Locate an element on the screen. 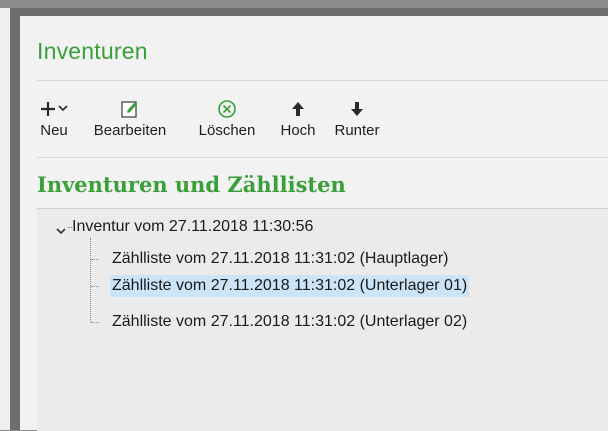  delete-circle-x-icon is located at coordinates (227, 109).